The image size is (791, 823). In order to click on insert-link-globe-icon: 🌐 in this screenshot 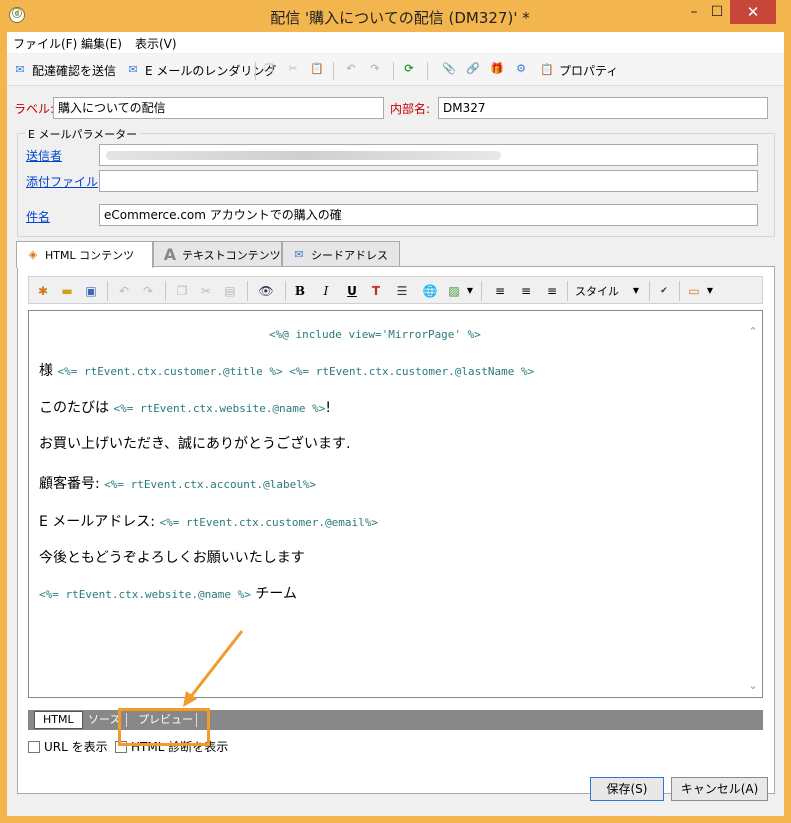, I will do `click(430, 291)`.